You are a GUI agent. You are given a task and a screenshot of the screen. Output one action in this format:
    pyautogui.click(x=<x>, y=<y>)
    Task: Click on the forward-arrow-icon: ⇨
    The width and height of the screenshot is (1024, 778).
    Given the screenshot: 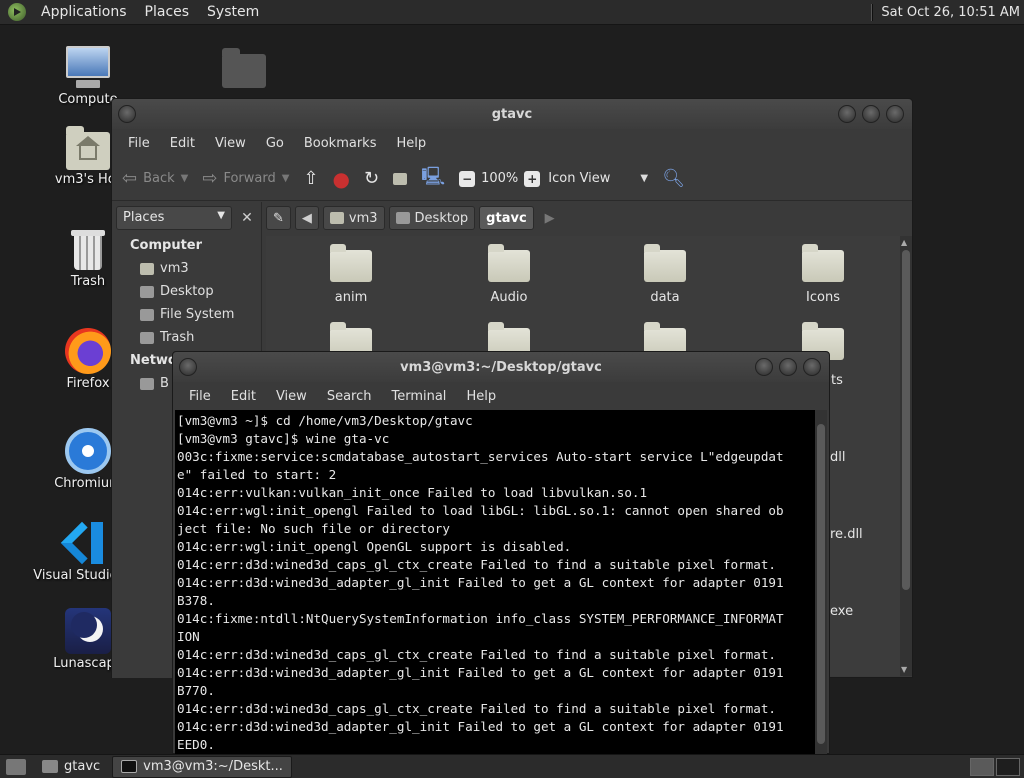 What is the action you would take?
    pyautogui.click(x=210, y=178)
    